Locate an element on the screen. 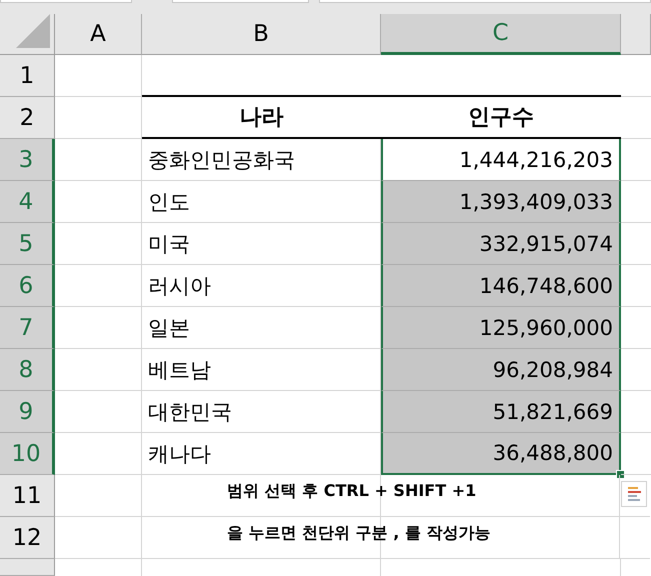 This screenshot has height=576, width=651. country-name: 베트남 is located at coordinates (179, 370).